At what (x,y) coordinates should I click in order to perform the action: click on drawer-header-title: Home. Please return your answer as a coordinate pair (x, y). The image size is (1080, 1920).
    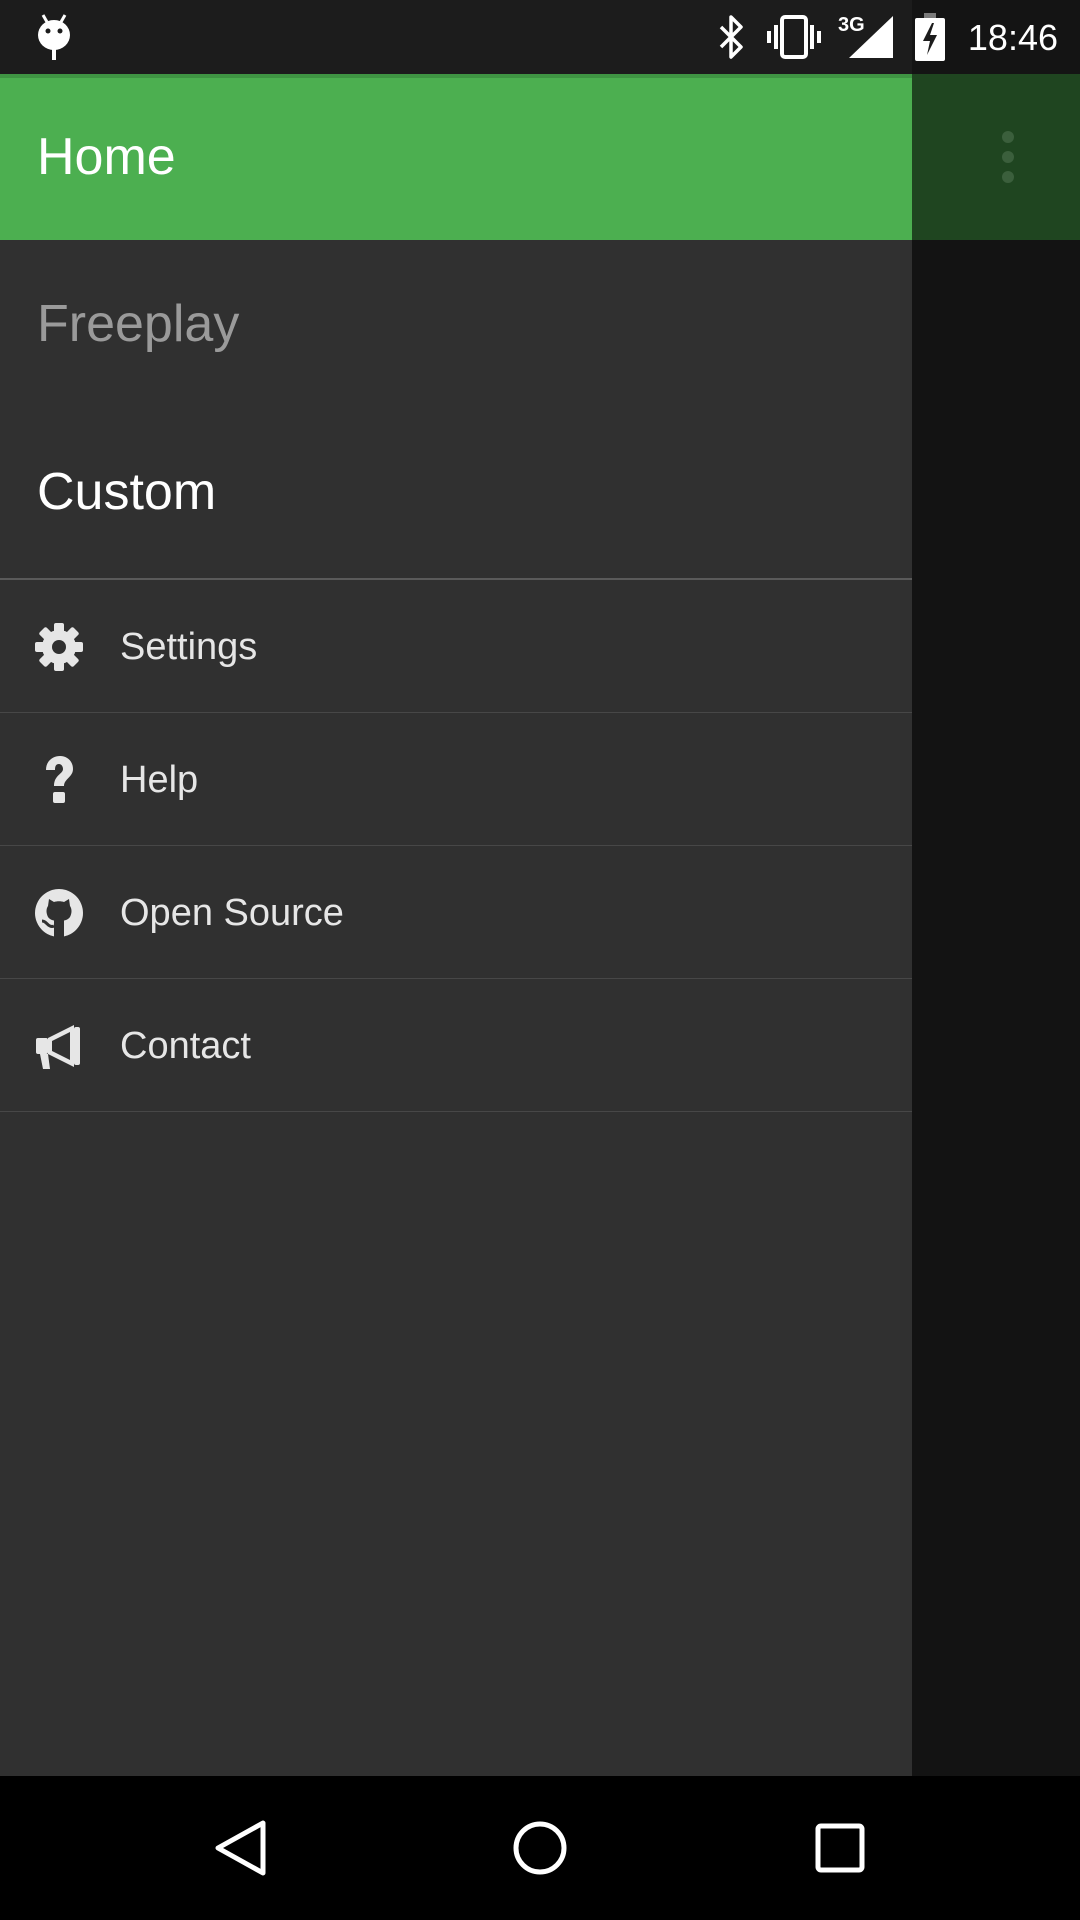
    Looking at the image, I should click on (106, 157).